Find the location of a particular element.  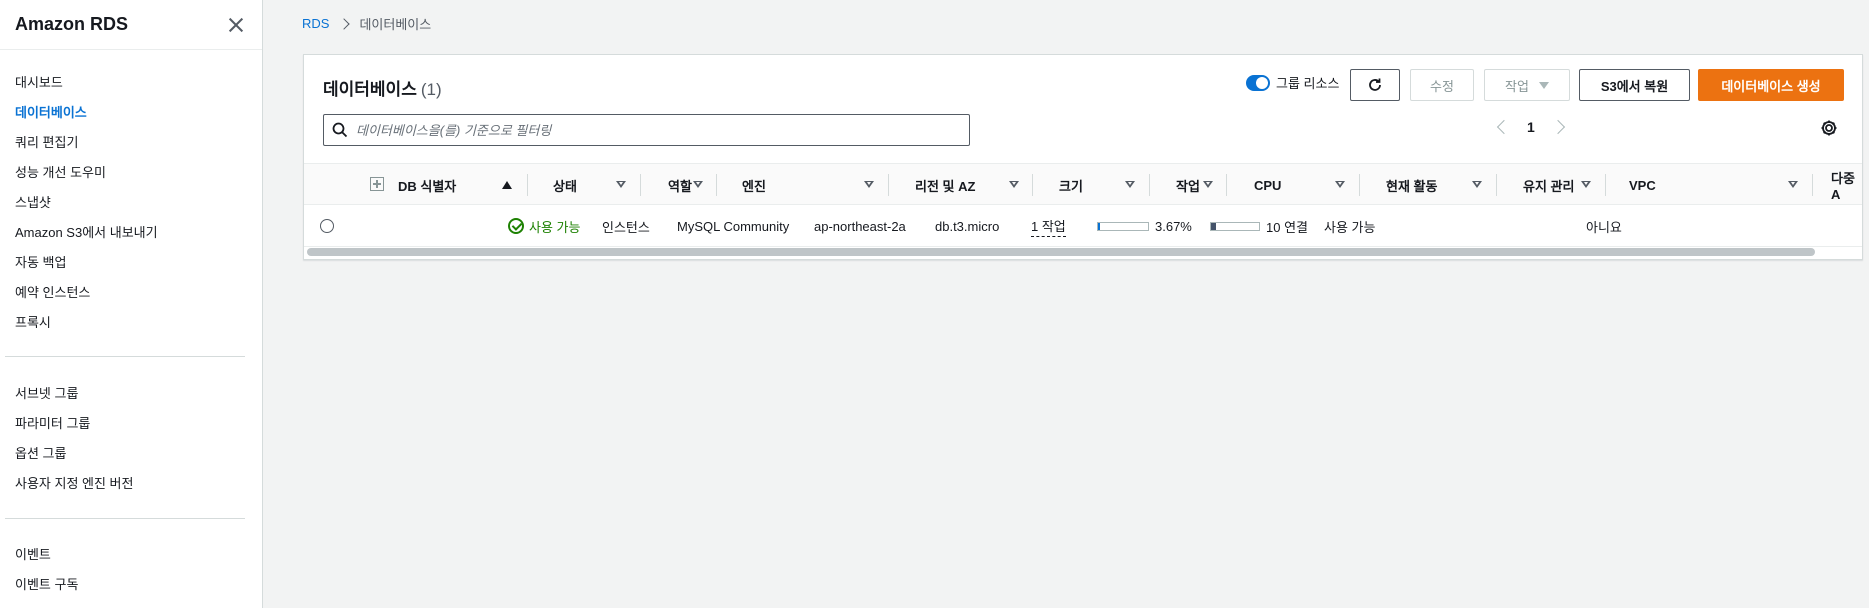

sidebar-item-proxies: 프록시 is located at coordinates (131, 321).